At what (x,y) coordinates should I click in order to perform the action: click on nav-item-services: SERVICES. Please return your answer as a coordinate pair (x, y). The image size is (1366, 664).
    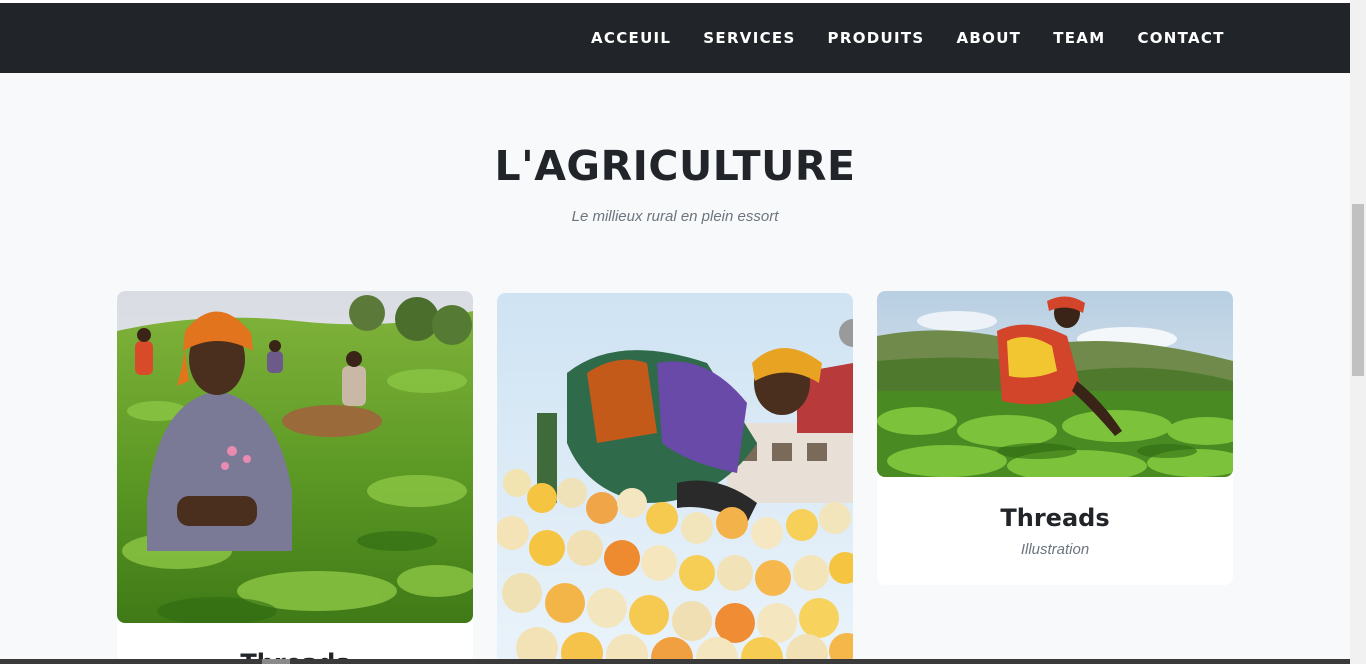
    Looking at the image, I should click on (749, 38).